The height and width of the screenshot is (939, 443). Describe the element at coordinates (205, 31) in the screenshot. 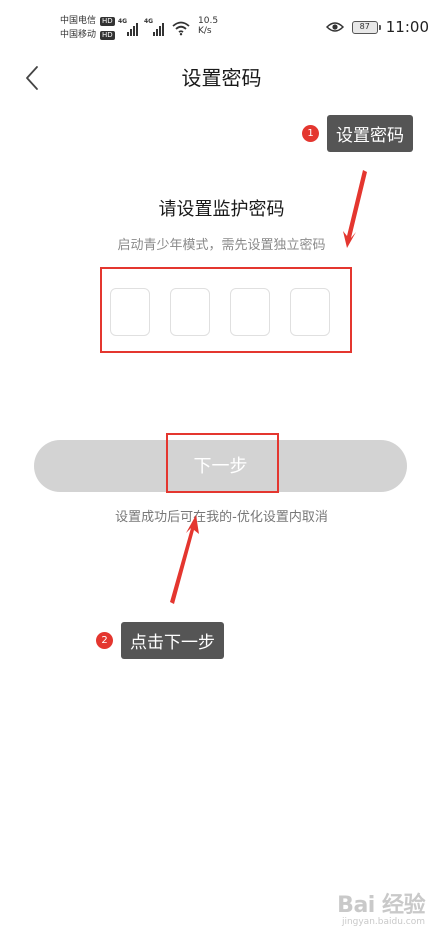

I see `net-speed-unit: K/s` at that location.